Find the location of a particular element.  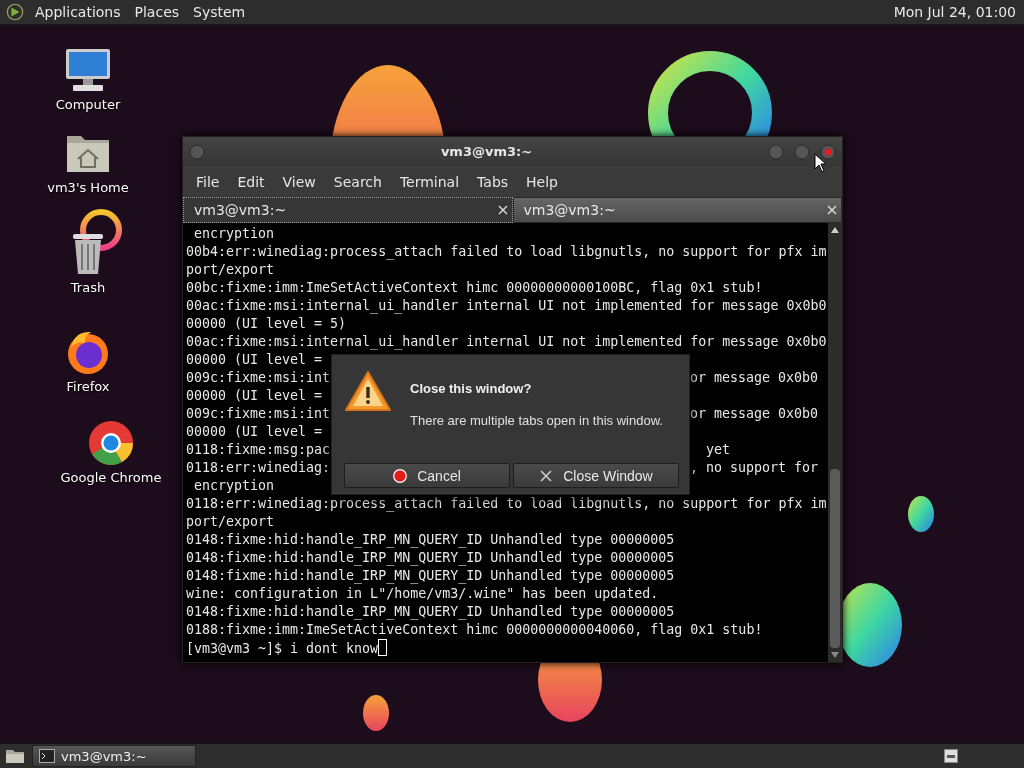

terminal-line: 00bc:fixme:imm:ImeSetActiveContext himc 00000000000100BC, flag 0x1 stub! is located at coordinates (474, 288).